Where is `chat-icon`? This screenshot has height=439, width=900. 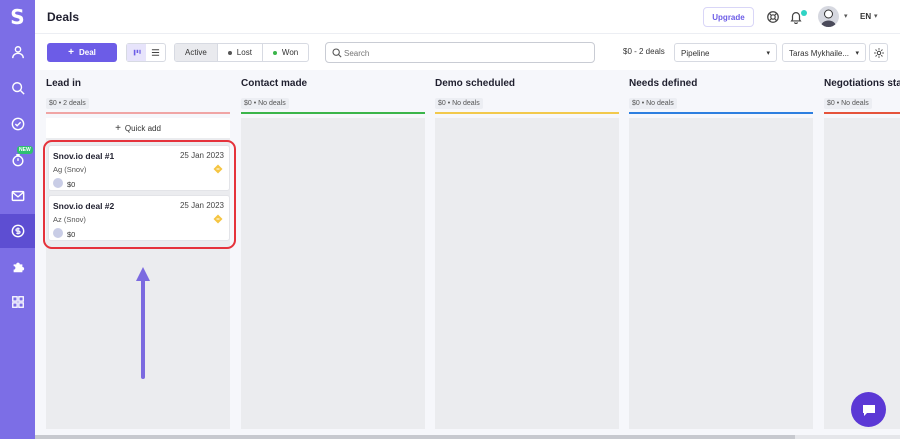
chat-icon is located at coordinates (868, 410).